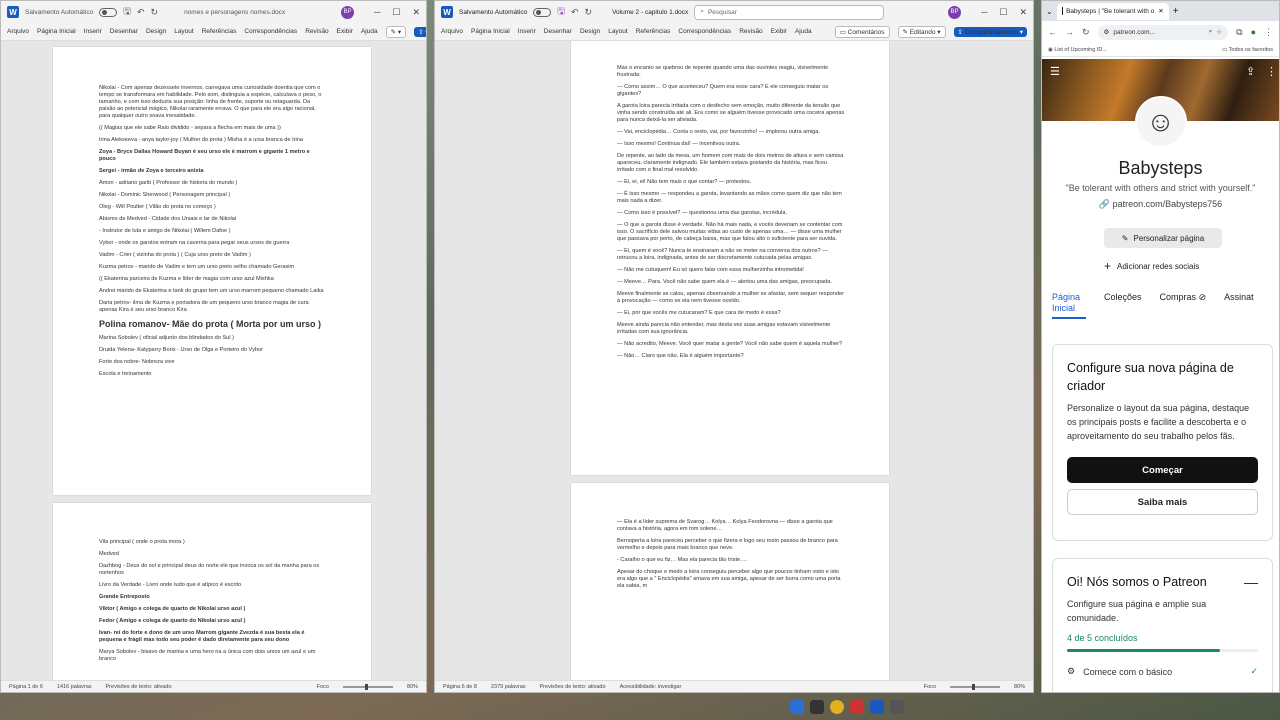  What do you see at coordinates (1107, 32) in the screenshot?
I see `site-info-icon: ⚙` at bounding box center [1107, 32].